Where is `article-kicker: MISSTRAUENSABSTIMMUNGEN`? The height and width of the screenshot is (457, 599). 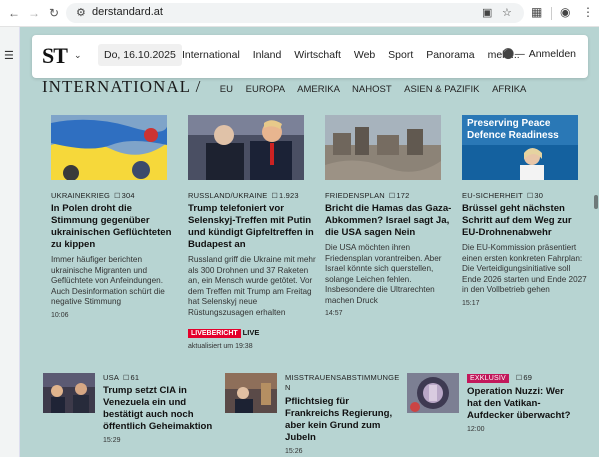 article-kicker: MISSTRAUENSABSTIMMUNGEN is located at coordinates (343, 383).